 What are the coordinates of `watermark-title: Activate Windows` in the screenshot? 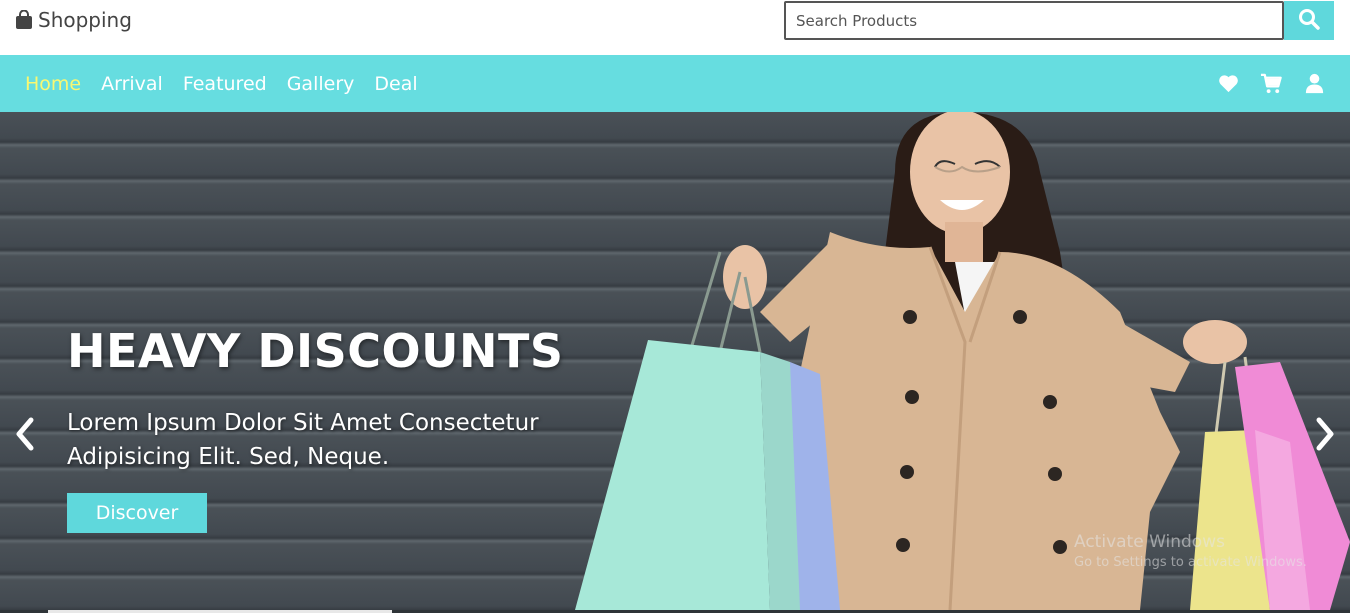 It's located at (1149, 542).